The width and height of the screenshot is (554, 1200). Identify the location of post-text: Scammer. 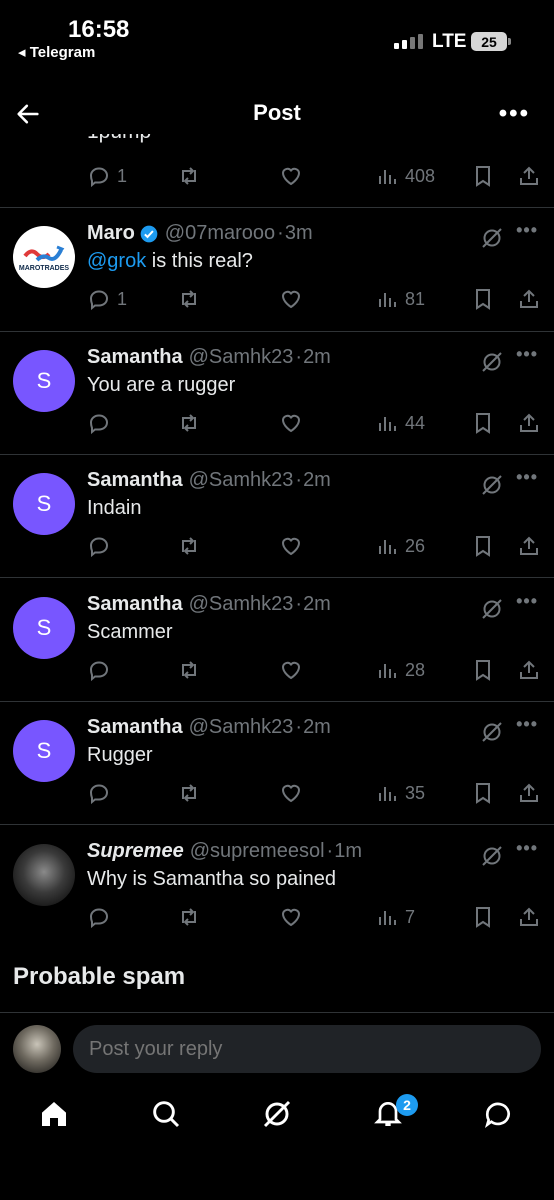
(130, 632).